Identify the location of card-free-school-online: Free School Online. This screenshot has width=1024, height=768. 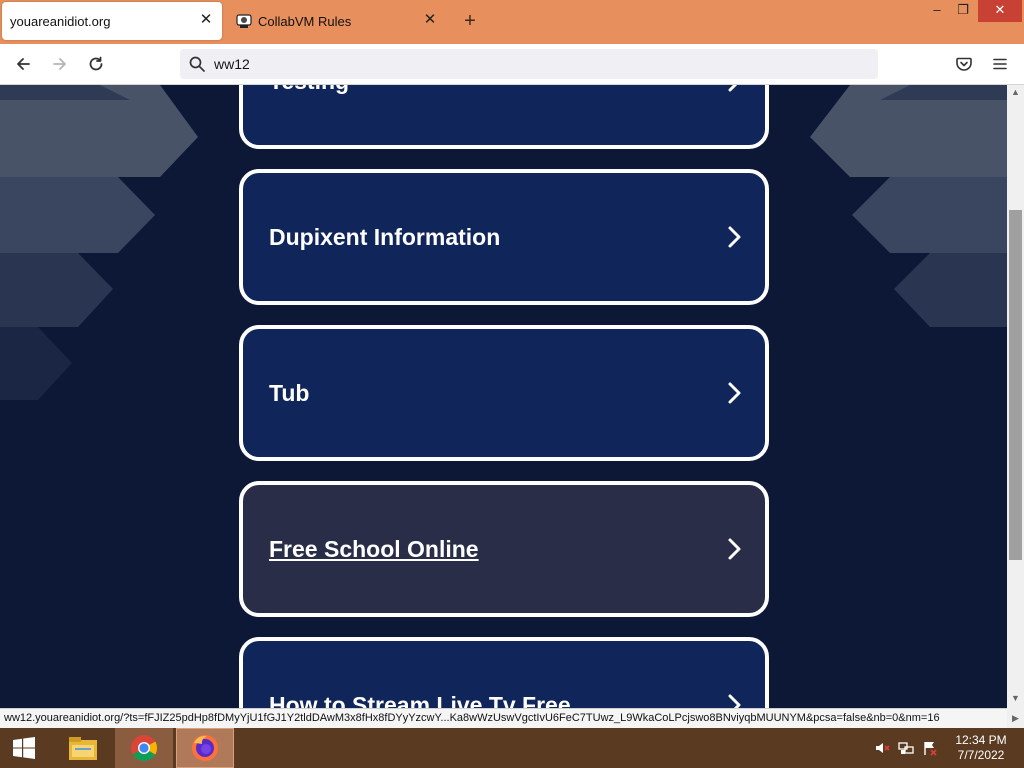
(504, 549).